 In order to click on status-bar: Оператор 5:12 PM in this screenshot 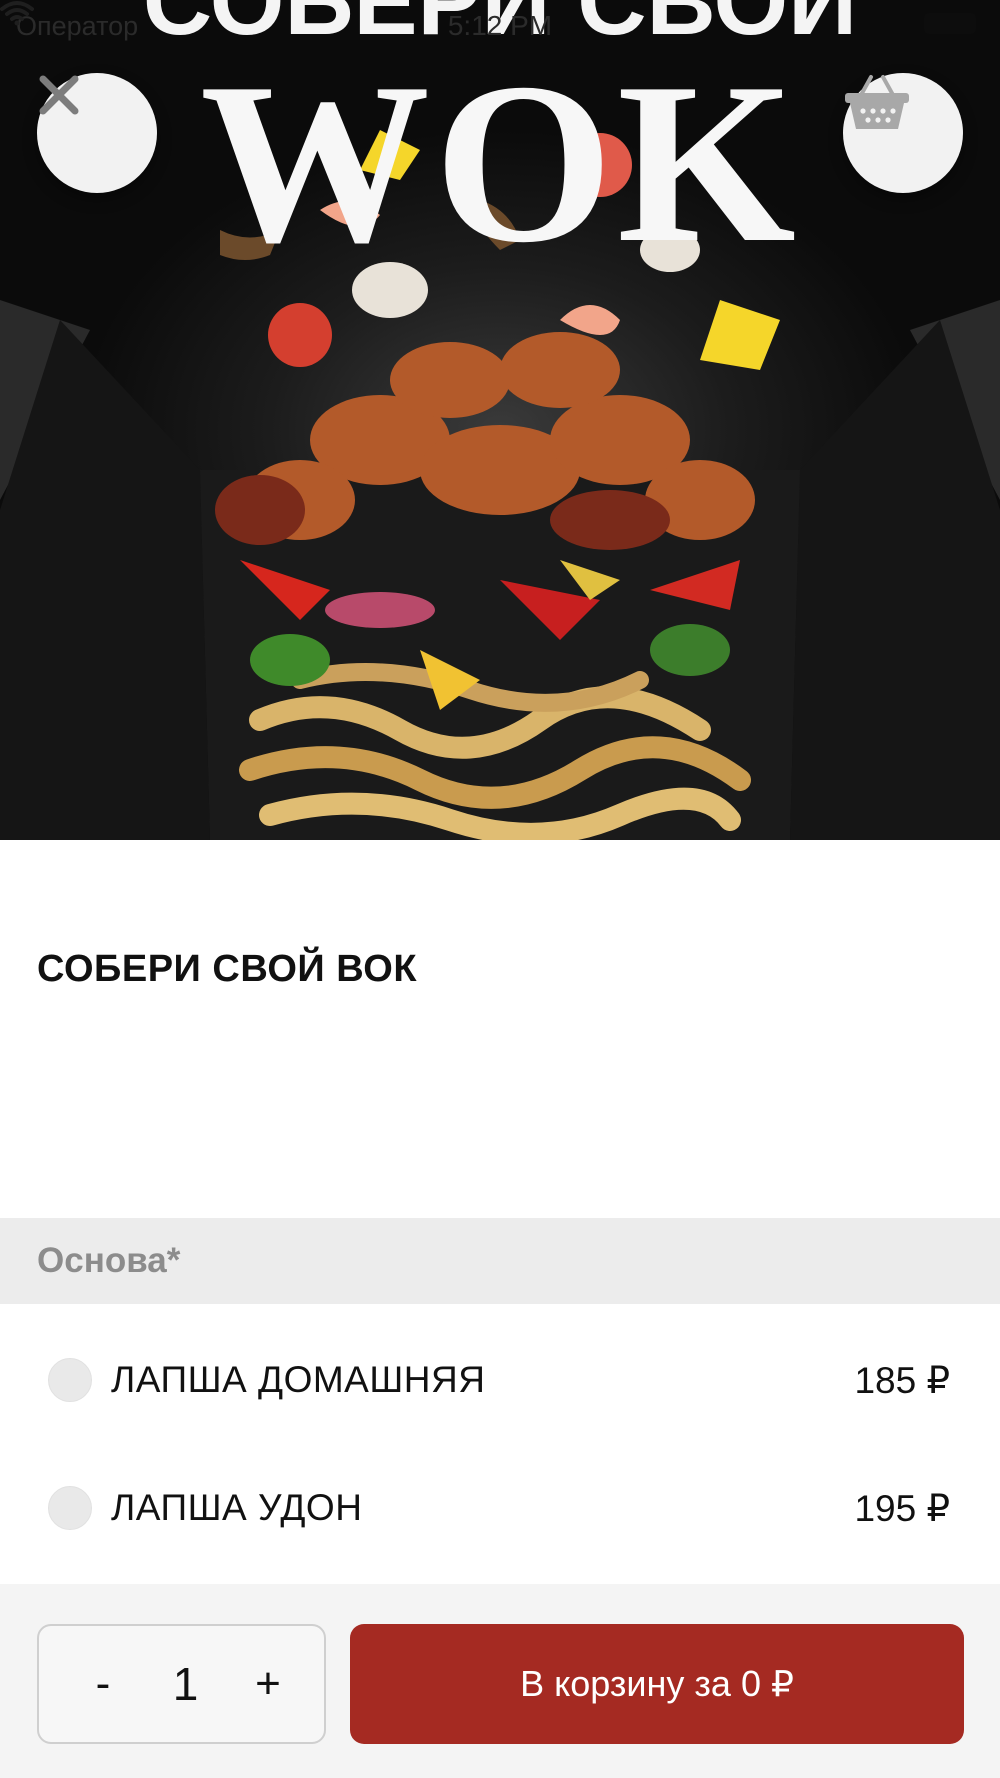, I will do `click(500, 26)`.